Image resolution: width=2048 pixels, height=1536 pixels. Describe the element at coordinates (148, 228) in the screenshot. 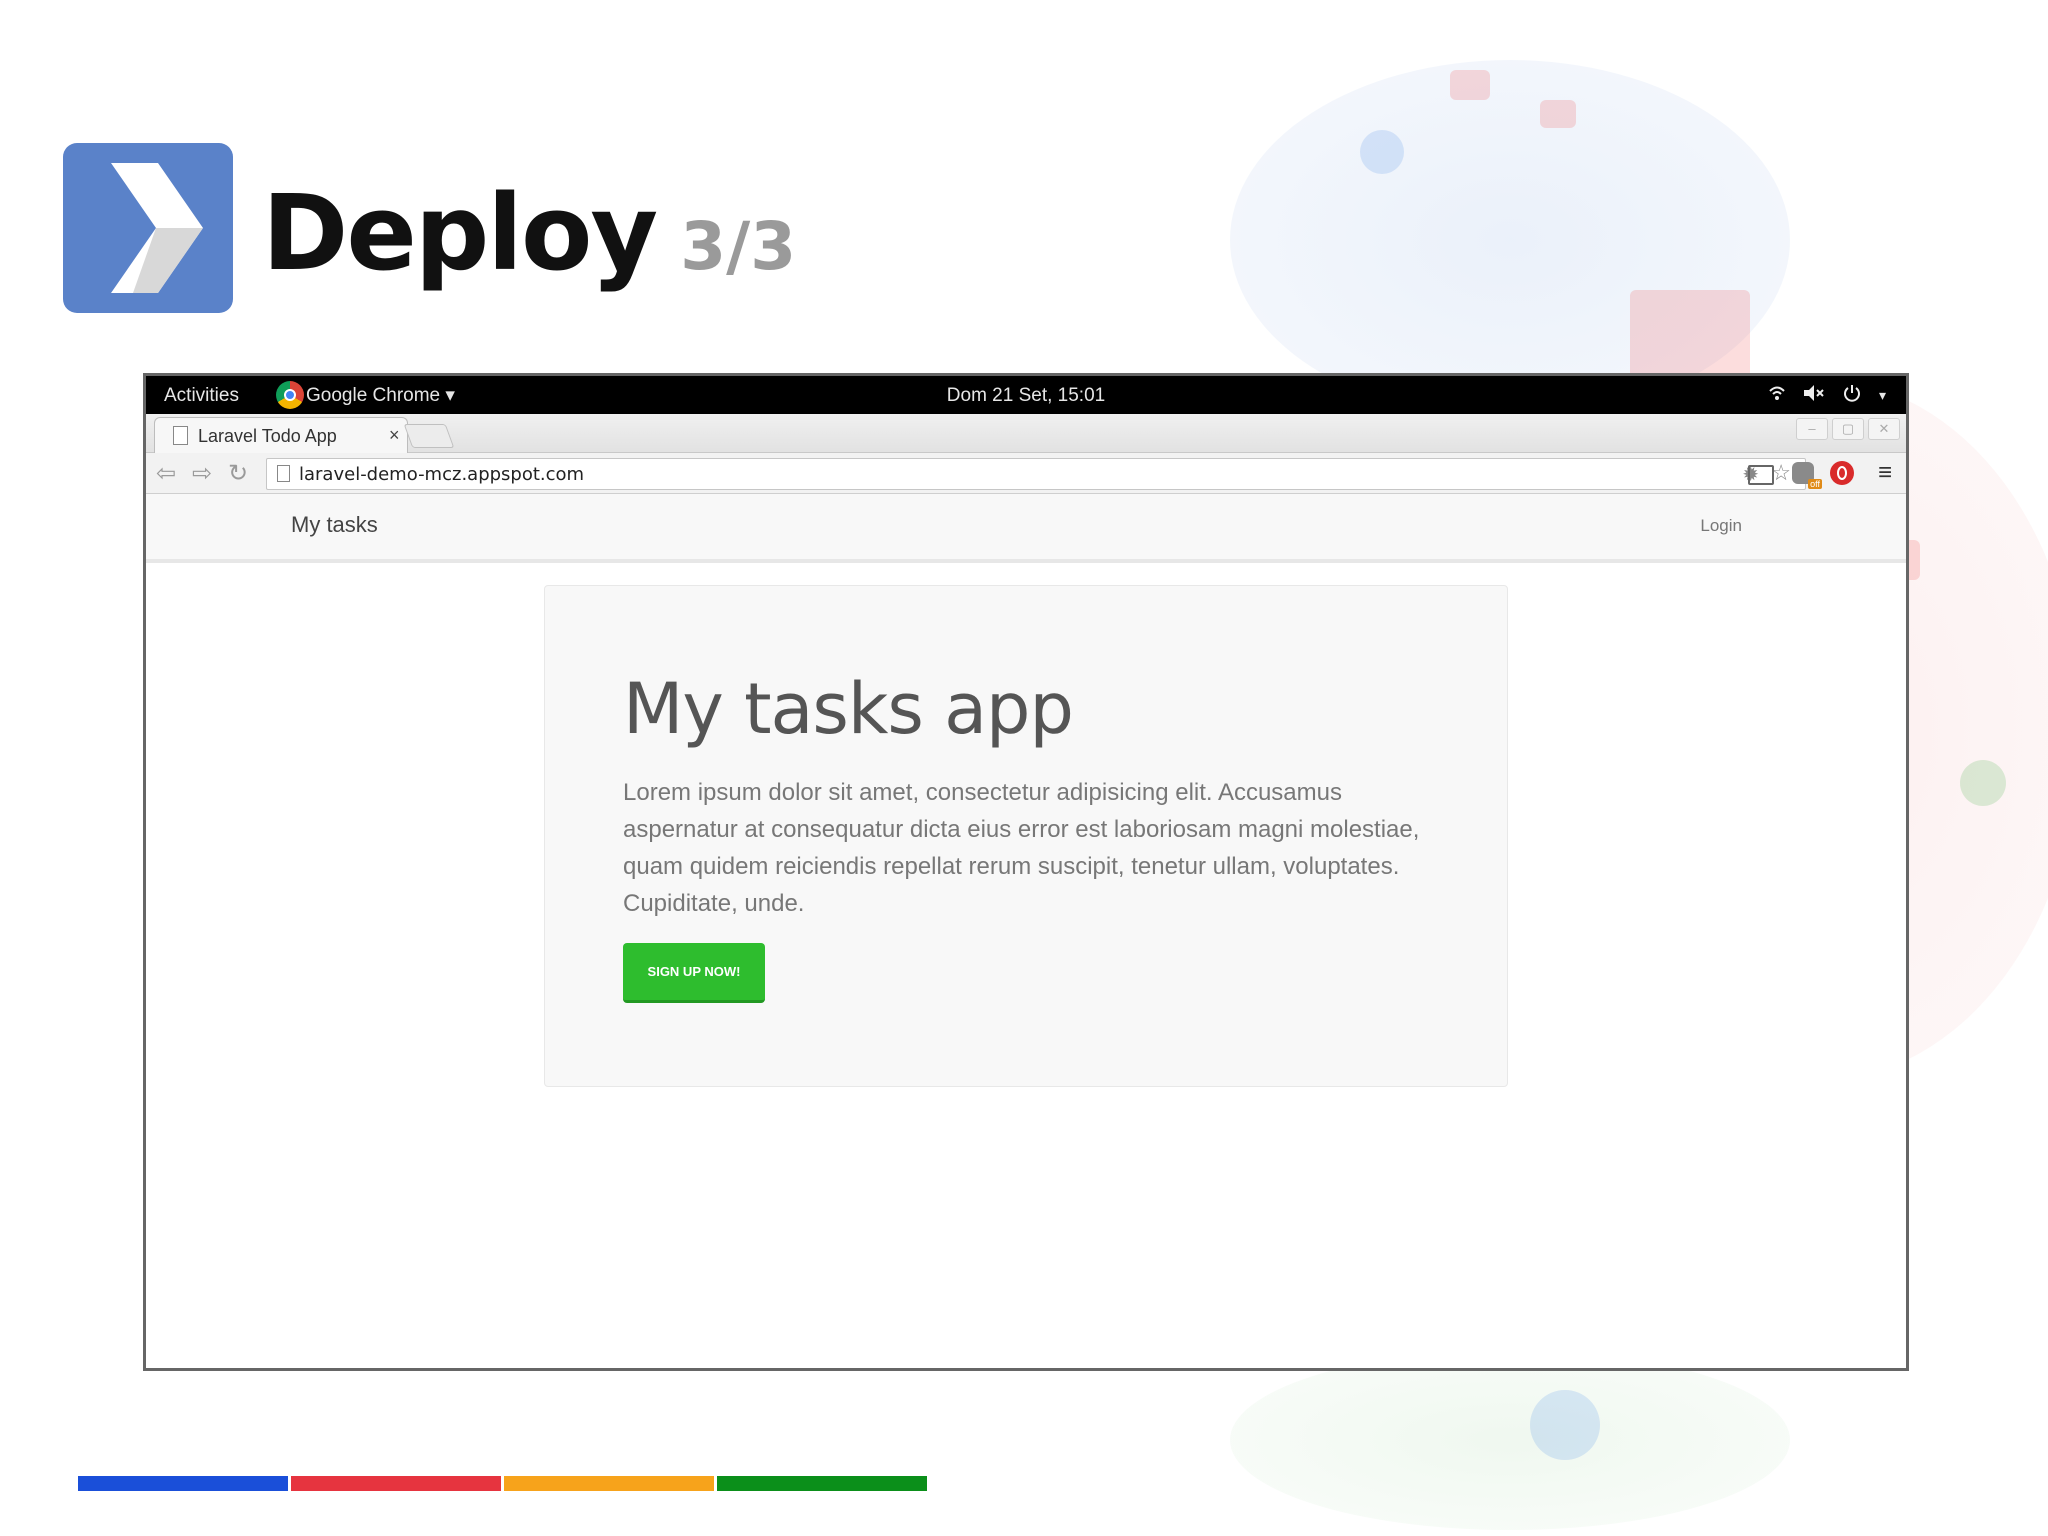

I see `chevron-logo-icon` at that location.